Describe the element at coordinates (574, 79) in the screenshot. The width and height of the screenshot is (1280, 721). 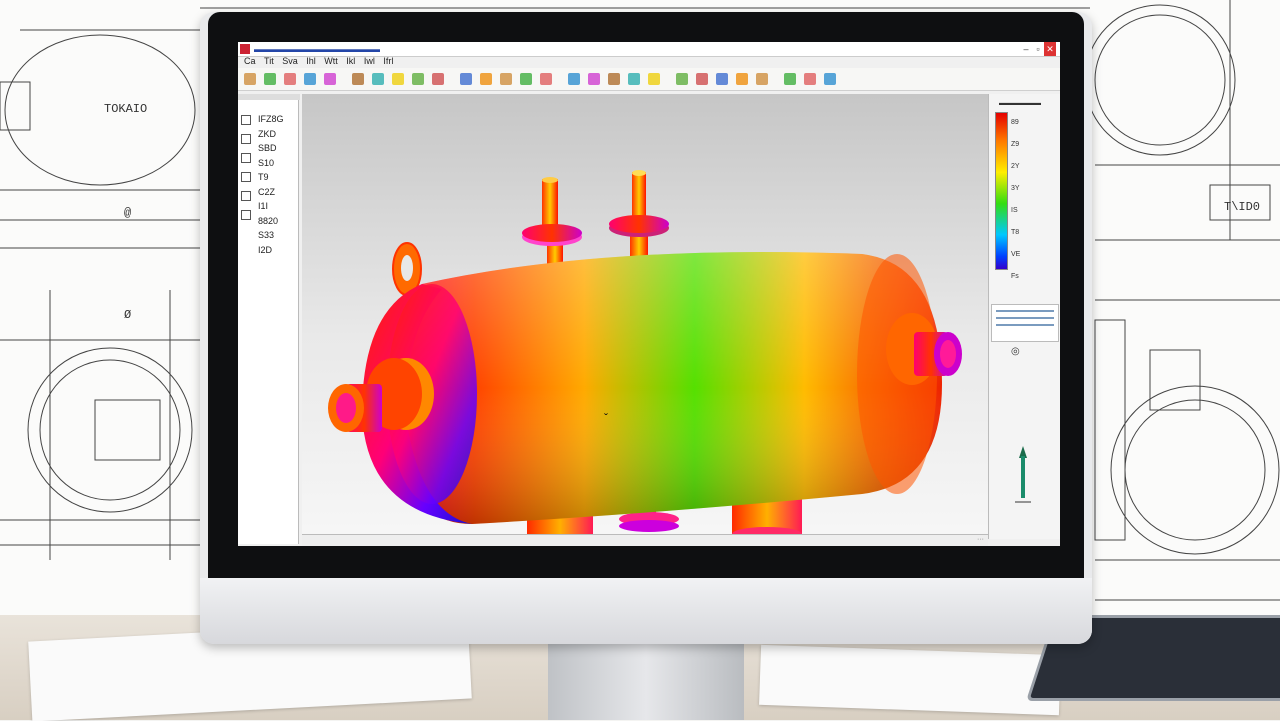
I see `plot-icon` at that location.